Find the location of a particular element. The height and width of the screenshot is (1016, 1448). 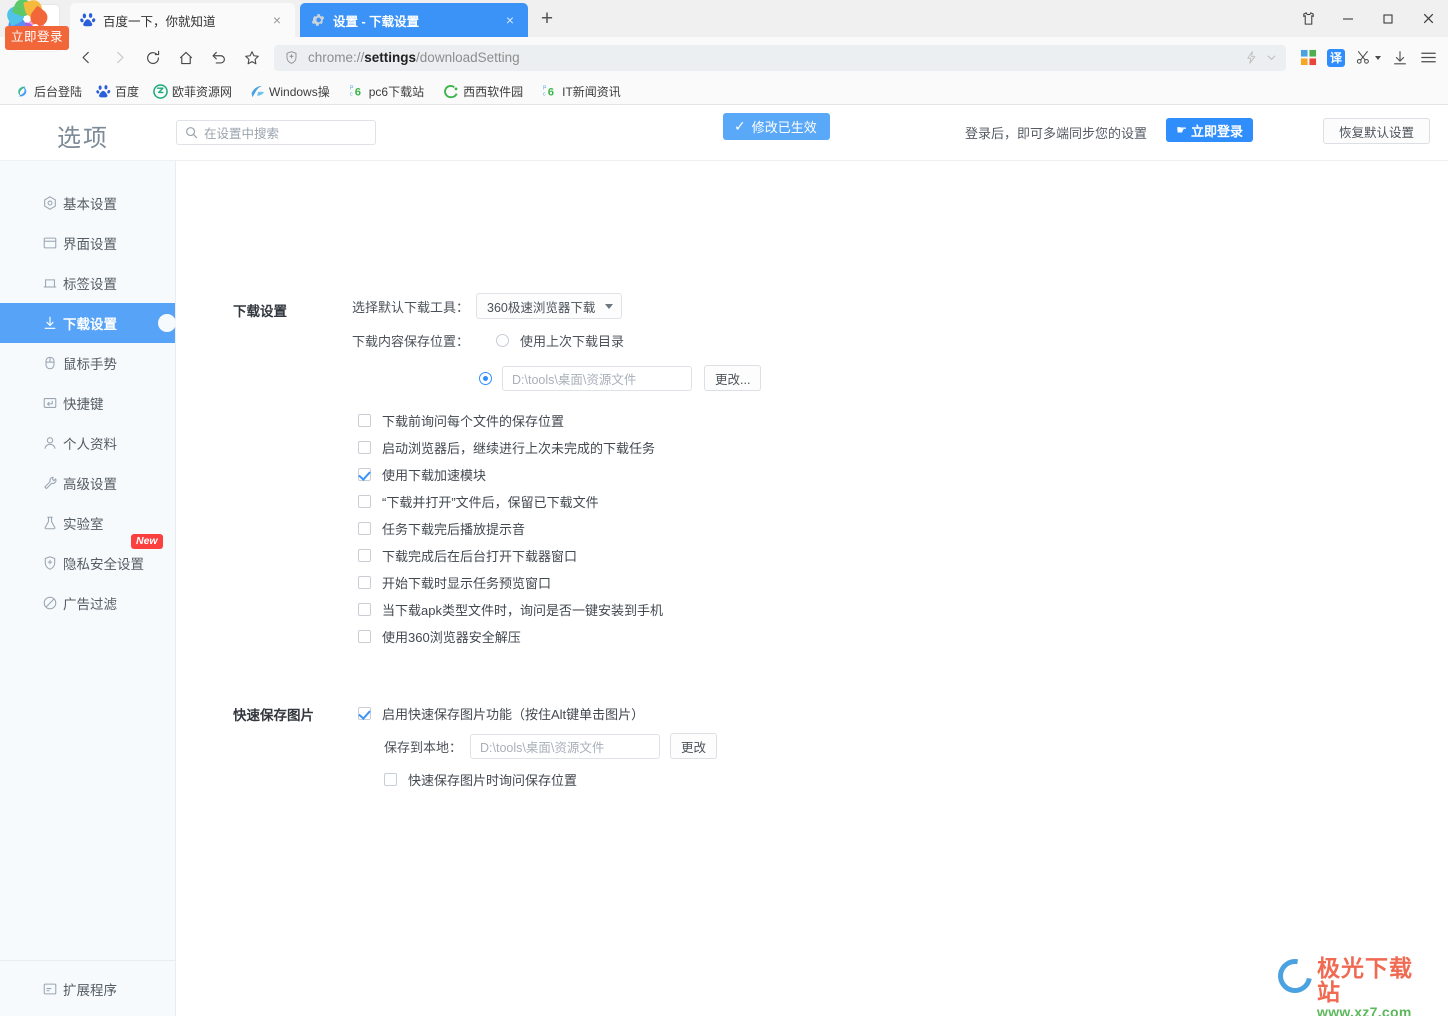

sidebar-item-interface: 界面设置 is located at coordinates (87, 243).